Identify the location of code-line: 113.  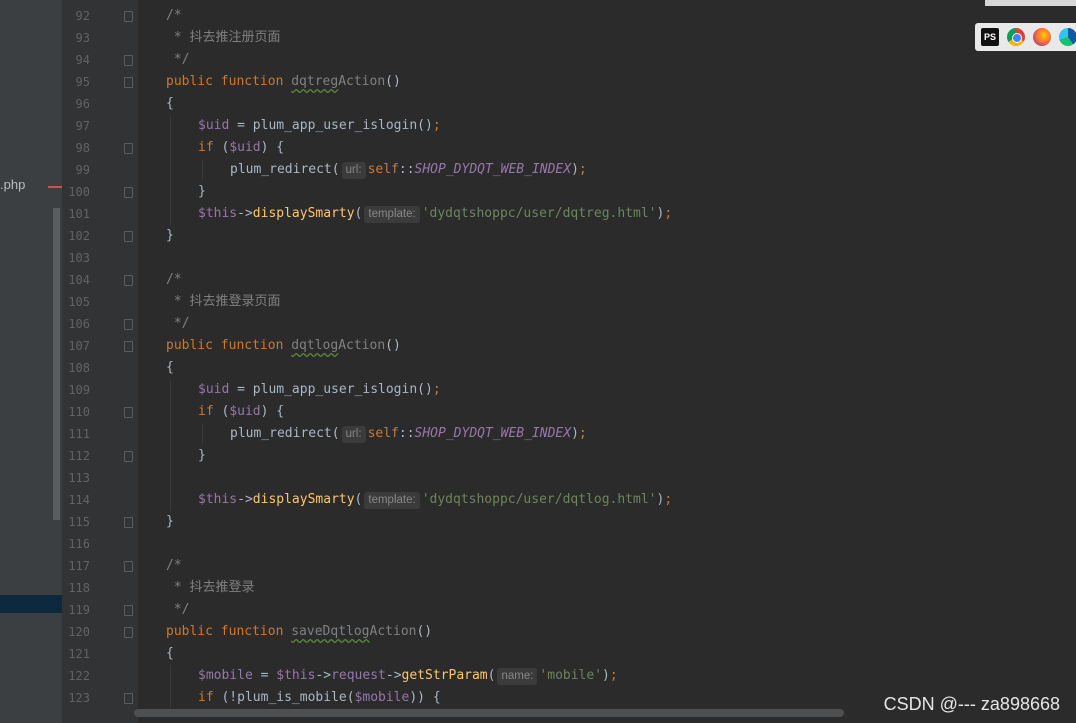
(538, 478).